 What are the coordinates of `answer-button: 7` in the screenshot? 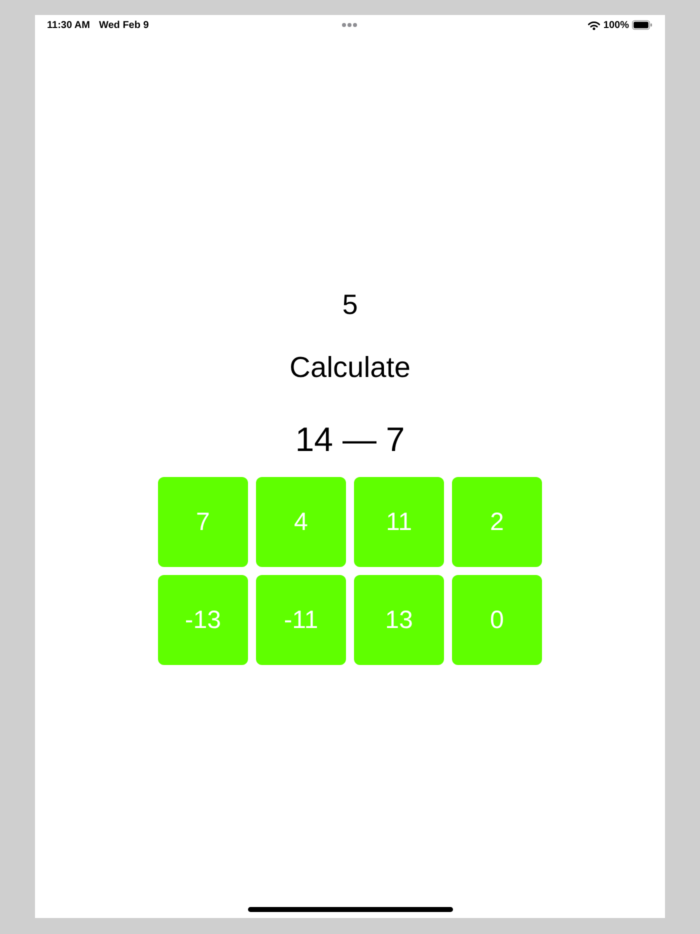 It's located at (203, 522).